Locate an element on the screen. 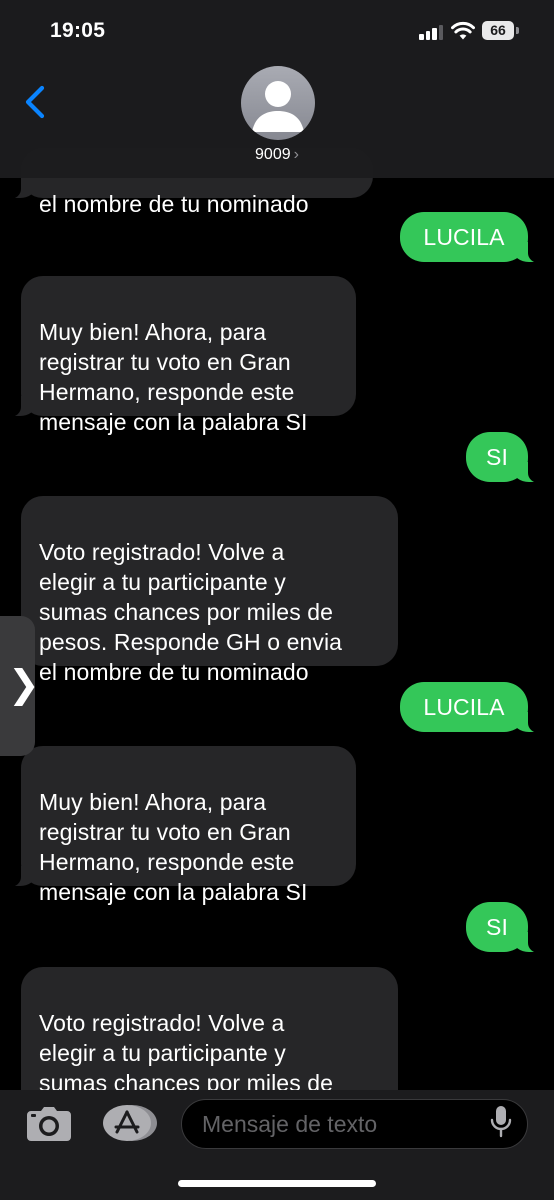 The height and width of the screenshot is (1200, 554). microphone-icon is located at coordinates (501, 1122).